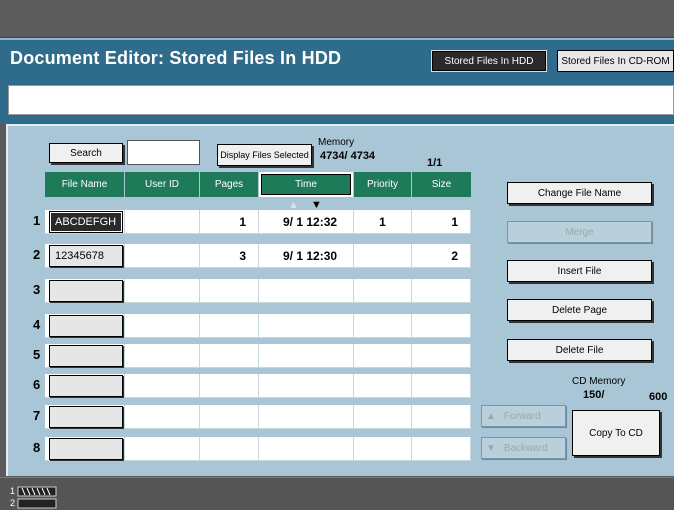 This screenshot has height=510, width=674. I want to click on cell-time: 9/ 1 12:30, so click(306, 256).